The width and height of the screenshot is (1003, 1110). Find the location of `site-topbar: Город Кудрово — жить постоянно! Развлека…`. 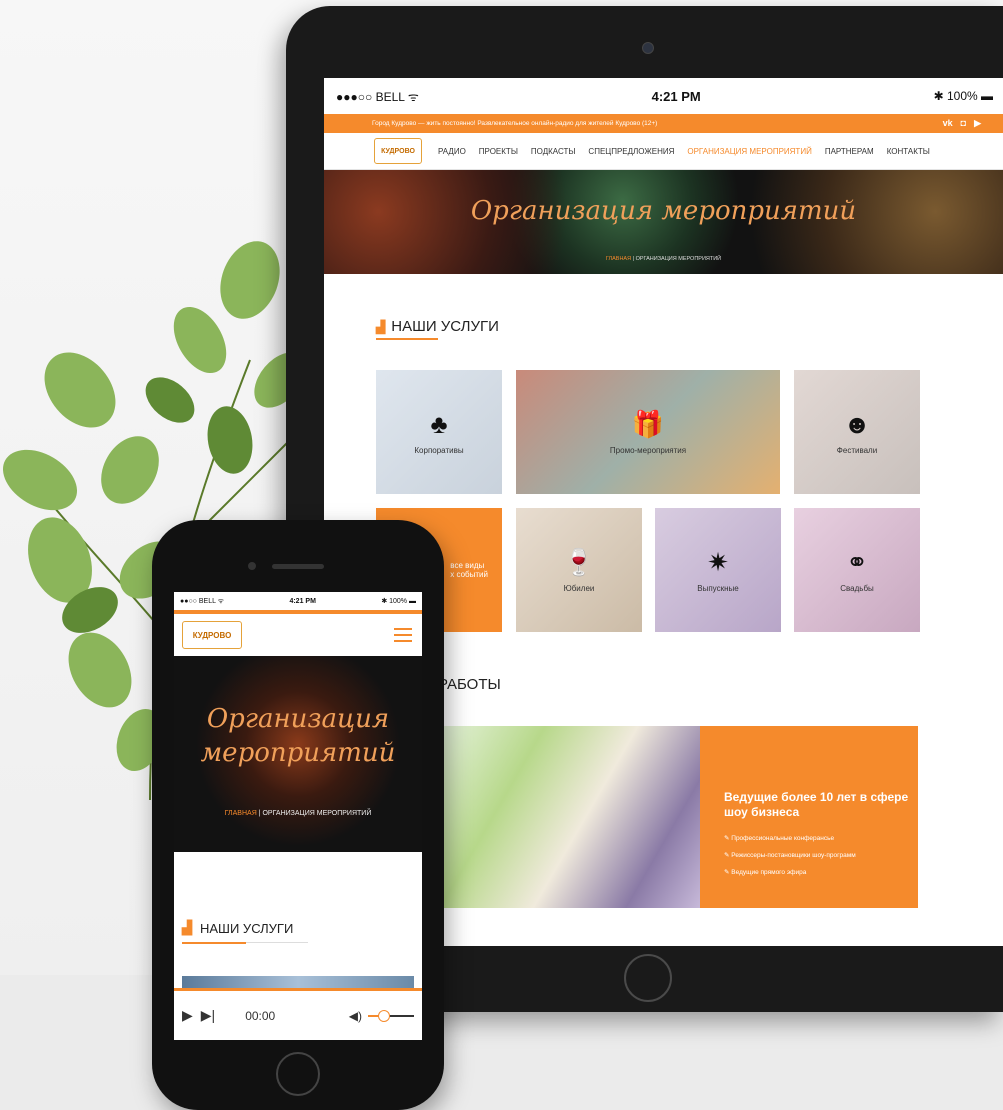

site-topbar: Город Кудрово — жить постоянно! Развлека… is located at coordinates (663, 123).